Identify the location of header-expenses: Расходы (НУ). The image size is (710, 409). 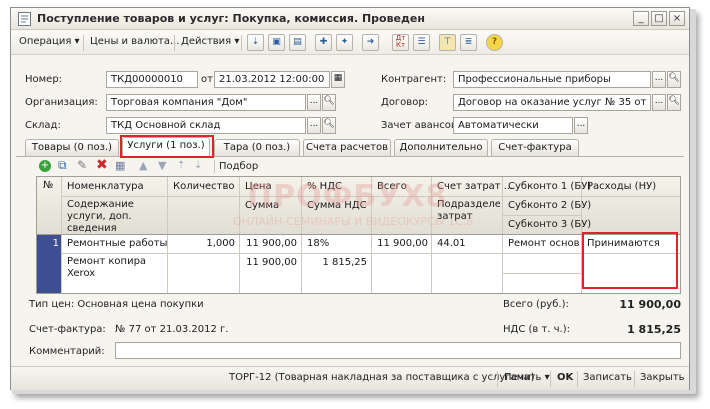
(620, 186).